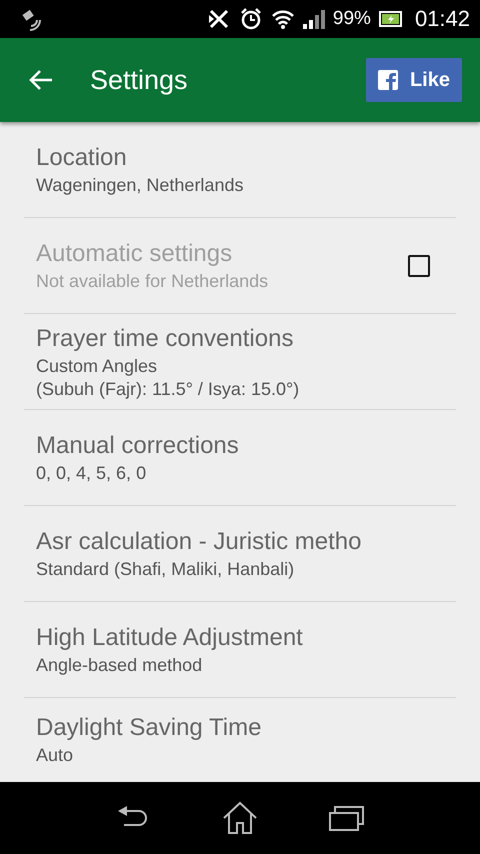 This screenshot has width=480, height=854. Describe the element at coordinates (120, 665) in the screenshot. I see `setting-summary: Angle-based method` at that location.